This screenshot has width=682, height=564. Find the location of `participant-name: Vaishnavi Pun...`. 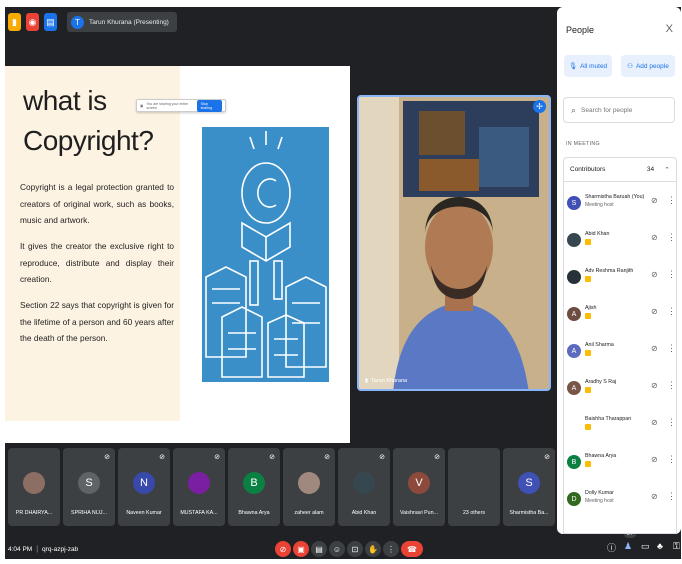

participant-name: Vaishnavi Pun... is located at coordinates (419, 513).